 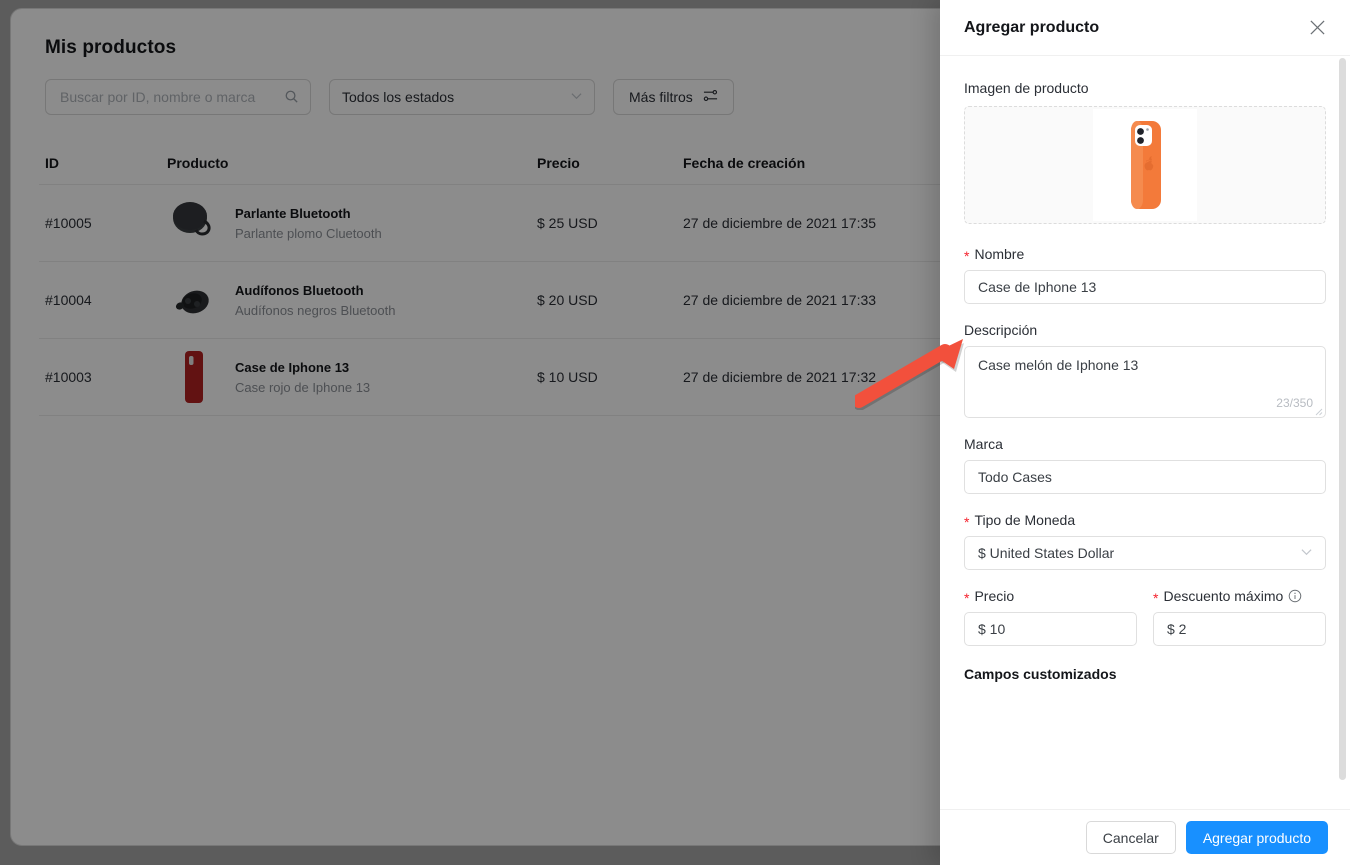 I want to click on field-descuento: * Descuento máximo $ 2, so click(x=1239, y=617).